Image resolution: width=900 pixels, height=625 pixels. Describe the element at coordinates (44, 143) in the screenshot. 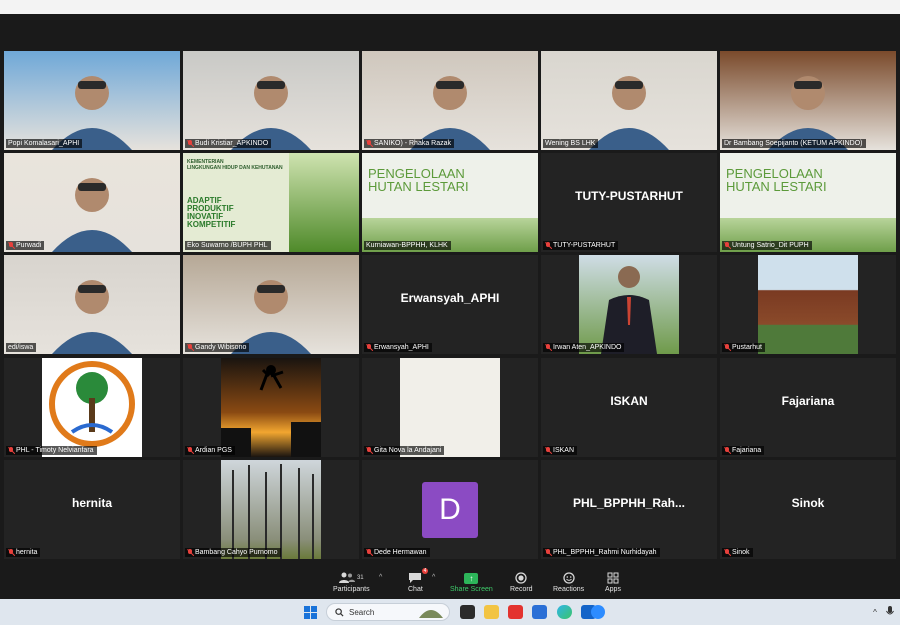

I see `participant-name-label: Popi Komalasari_APHI` at that location.